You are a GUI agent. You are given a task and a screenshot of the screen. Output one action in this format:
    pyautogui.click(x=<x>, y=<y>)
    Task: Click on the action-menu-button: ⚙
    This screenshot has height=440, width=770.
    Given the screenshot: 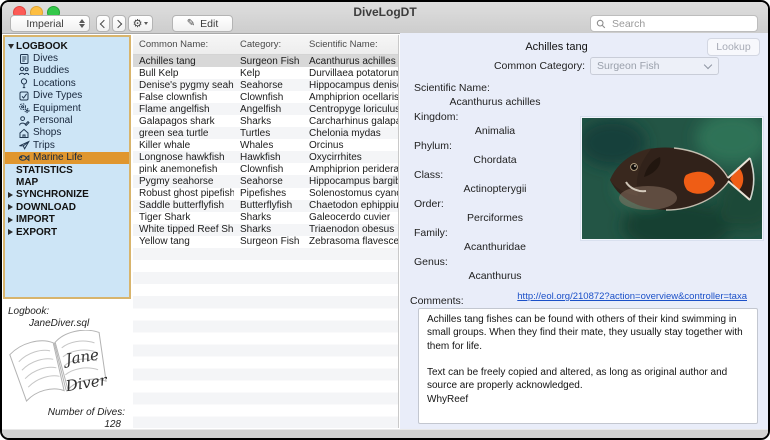 What is the action you would take?
    pyautogui.click(x=140, y=23)
    